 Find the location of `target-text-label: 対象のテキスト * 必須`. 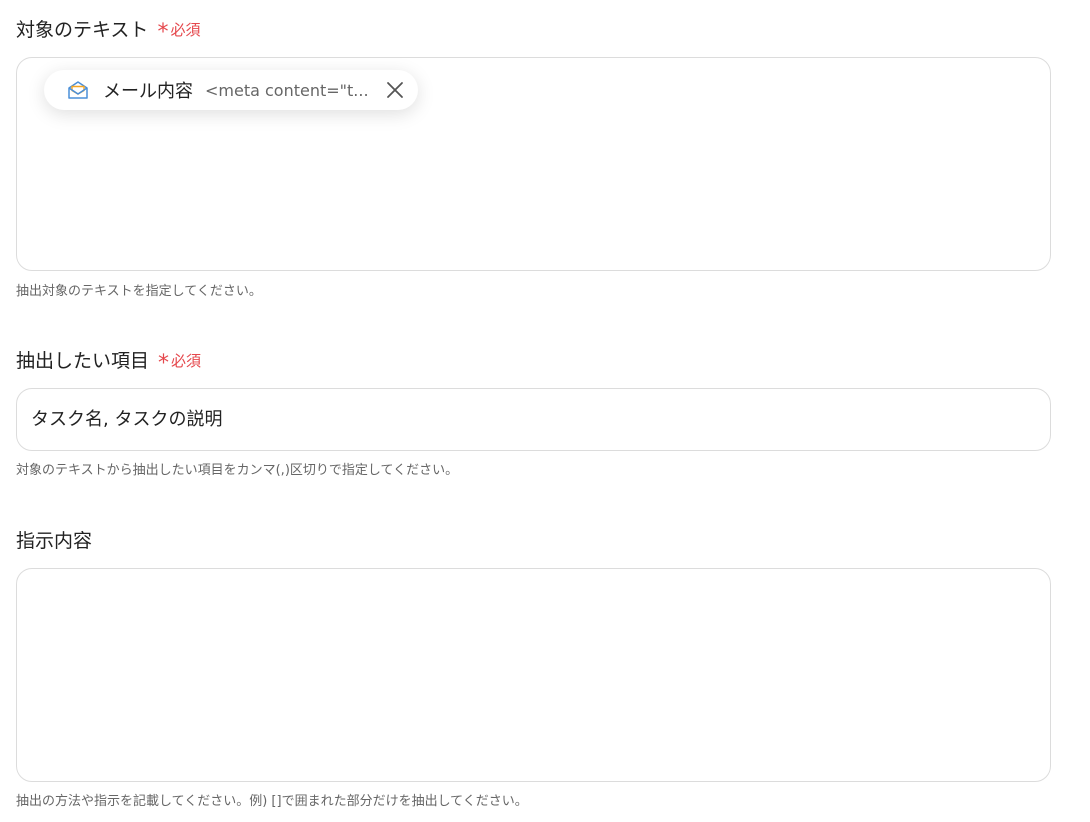

target-text-label: 対象のテキスト * 必須 is located at coordinates (108, 31).